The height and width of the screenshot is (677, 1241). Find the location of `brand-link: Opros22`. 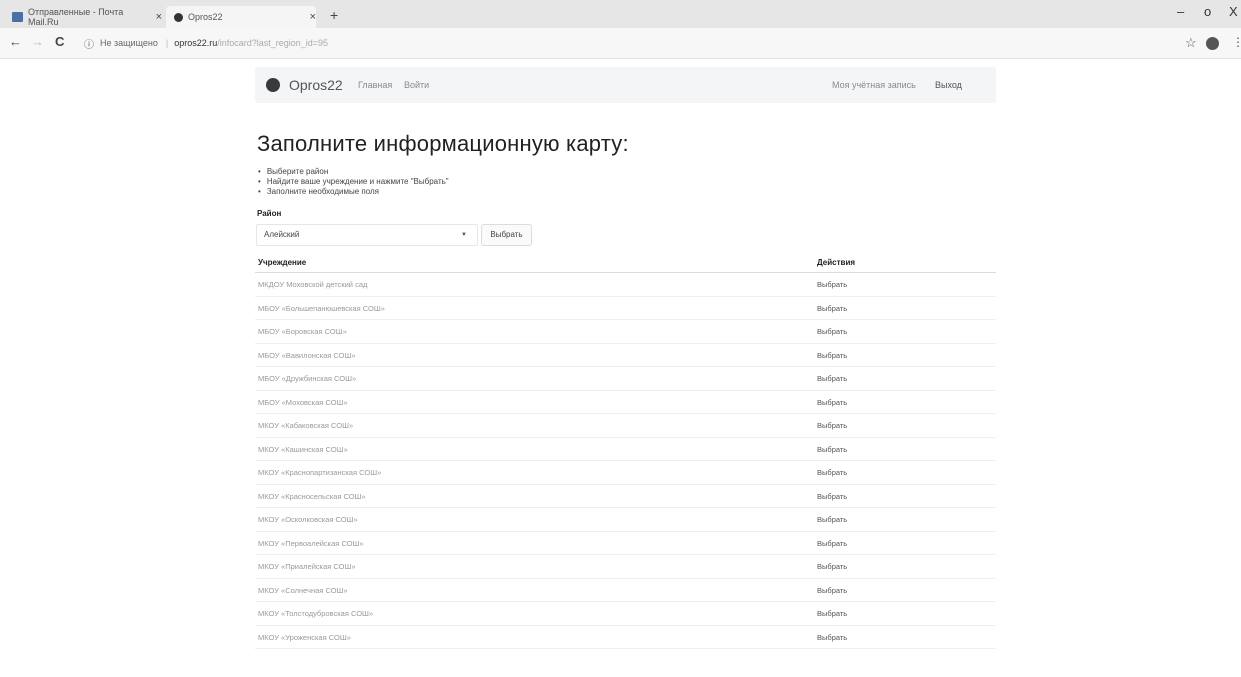

brand-link: Opros22 is located at coordinates (316, 85).